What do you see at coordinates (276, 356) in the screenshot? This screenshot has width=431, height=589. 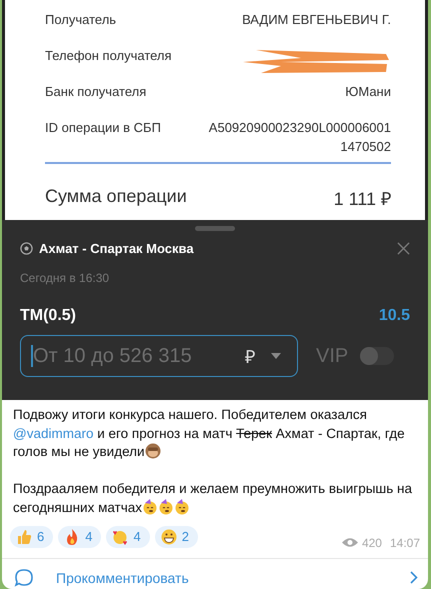 I see `caret-icon` at bounding box center [276, 356].